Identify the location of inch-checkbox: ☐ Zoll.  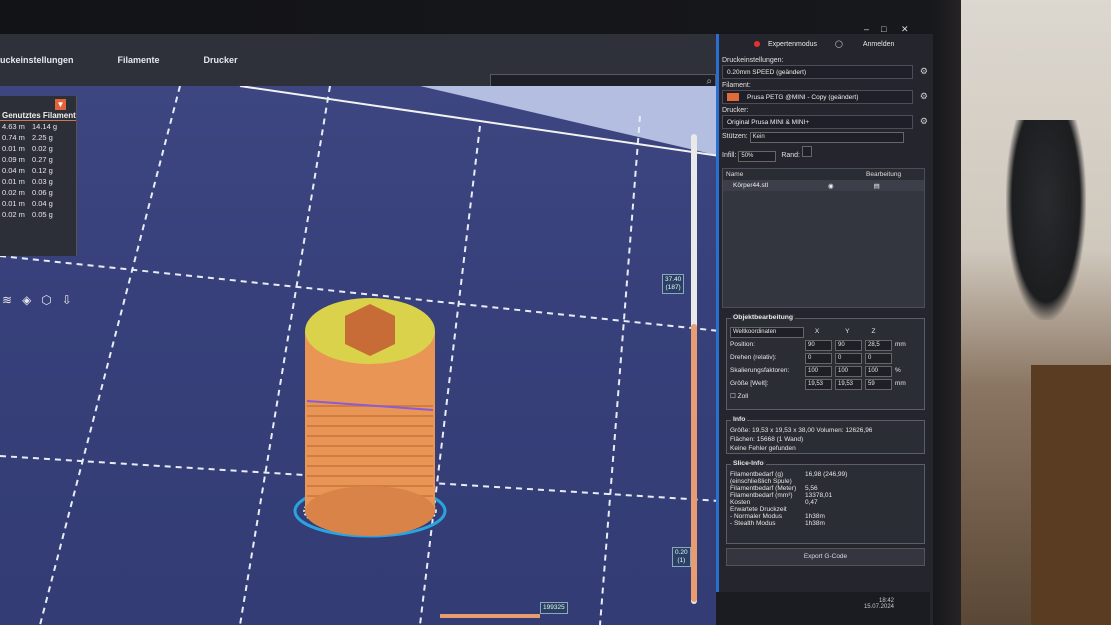
(827, 396).